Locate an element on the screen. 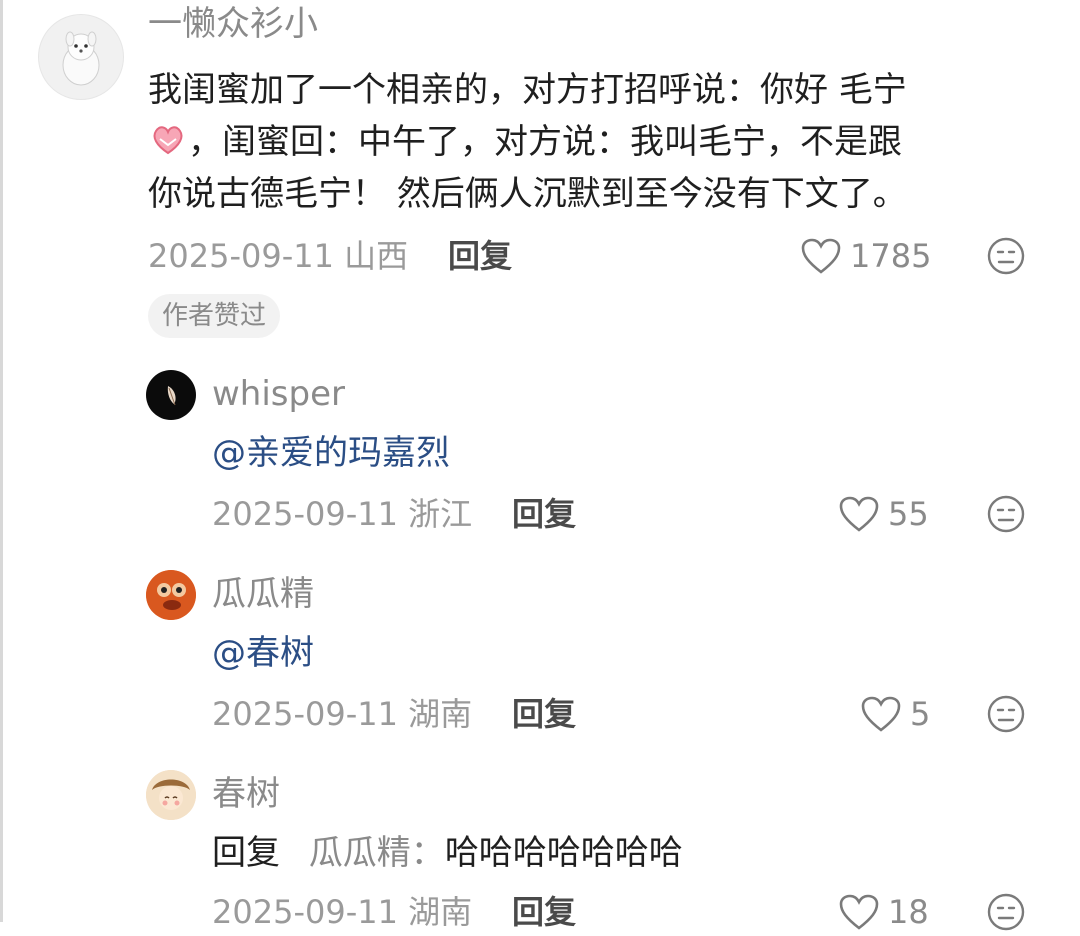  comment-text-line-1: 我闺蜜加了一个相亲的，对方打招呼说：你好 毛宁 is located at coordinates (598, 90).